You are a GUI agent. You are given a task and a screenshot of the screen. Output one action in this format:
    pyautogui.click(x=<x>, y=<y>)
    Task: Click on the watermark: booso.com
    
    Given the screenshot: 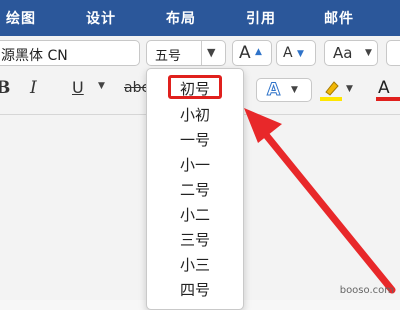 What is the action you would take?
    pyautogui.click(x=366, y=290)
    